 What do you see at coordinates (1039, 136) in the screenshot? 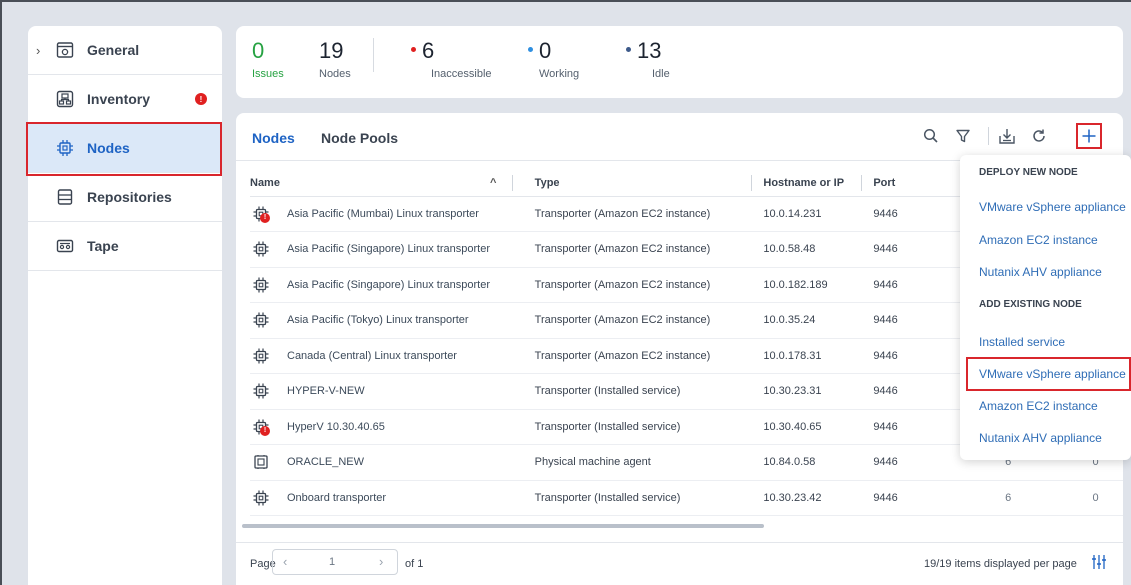
I see `refresh-icon` at bounding box center [1039, 136].